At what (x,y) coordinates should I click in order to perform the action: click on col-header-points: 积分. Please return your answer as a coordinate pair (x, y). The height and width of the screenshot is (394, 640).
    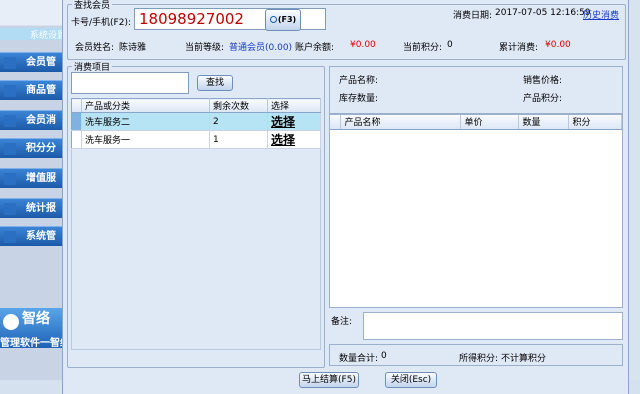
    Looking at the image, I should click on (595, 122).